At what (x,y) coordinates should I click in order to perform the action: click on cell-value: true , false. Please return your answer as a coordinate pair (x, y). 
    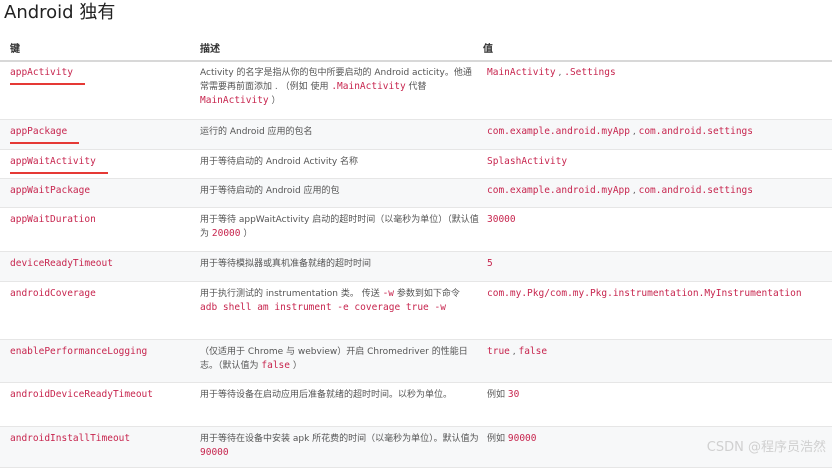
    Looking at the image, I should click on (658, 361).